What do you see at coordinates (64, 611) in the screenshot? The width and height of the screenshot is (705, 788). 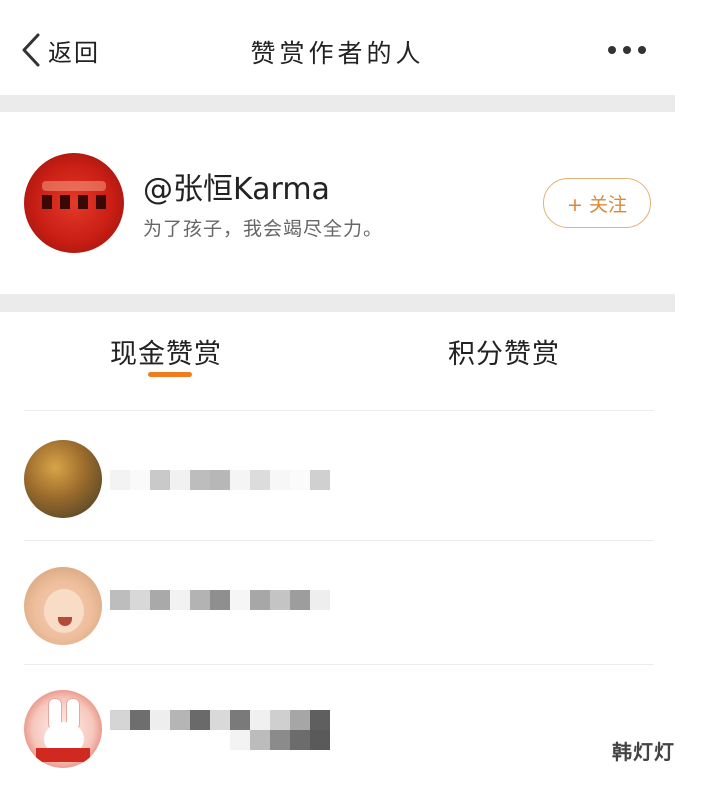 I see `avatar-face` at bounding box center [64, 611].